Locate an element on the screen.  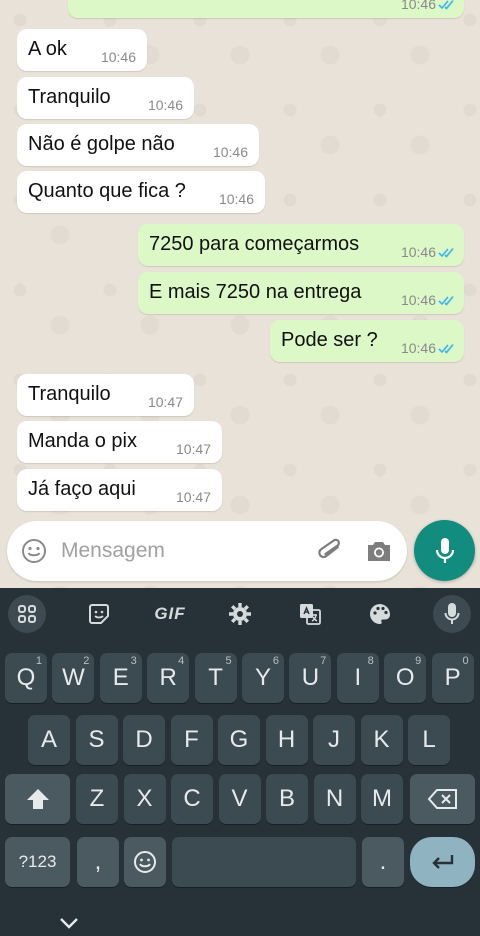
key-label: W is located at coordinates (73, 677).